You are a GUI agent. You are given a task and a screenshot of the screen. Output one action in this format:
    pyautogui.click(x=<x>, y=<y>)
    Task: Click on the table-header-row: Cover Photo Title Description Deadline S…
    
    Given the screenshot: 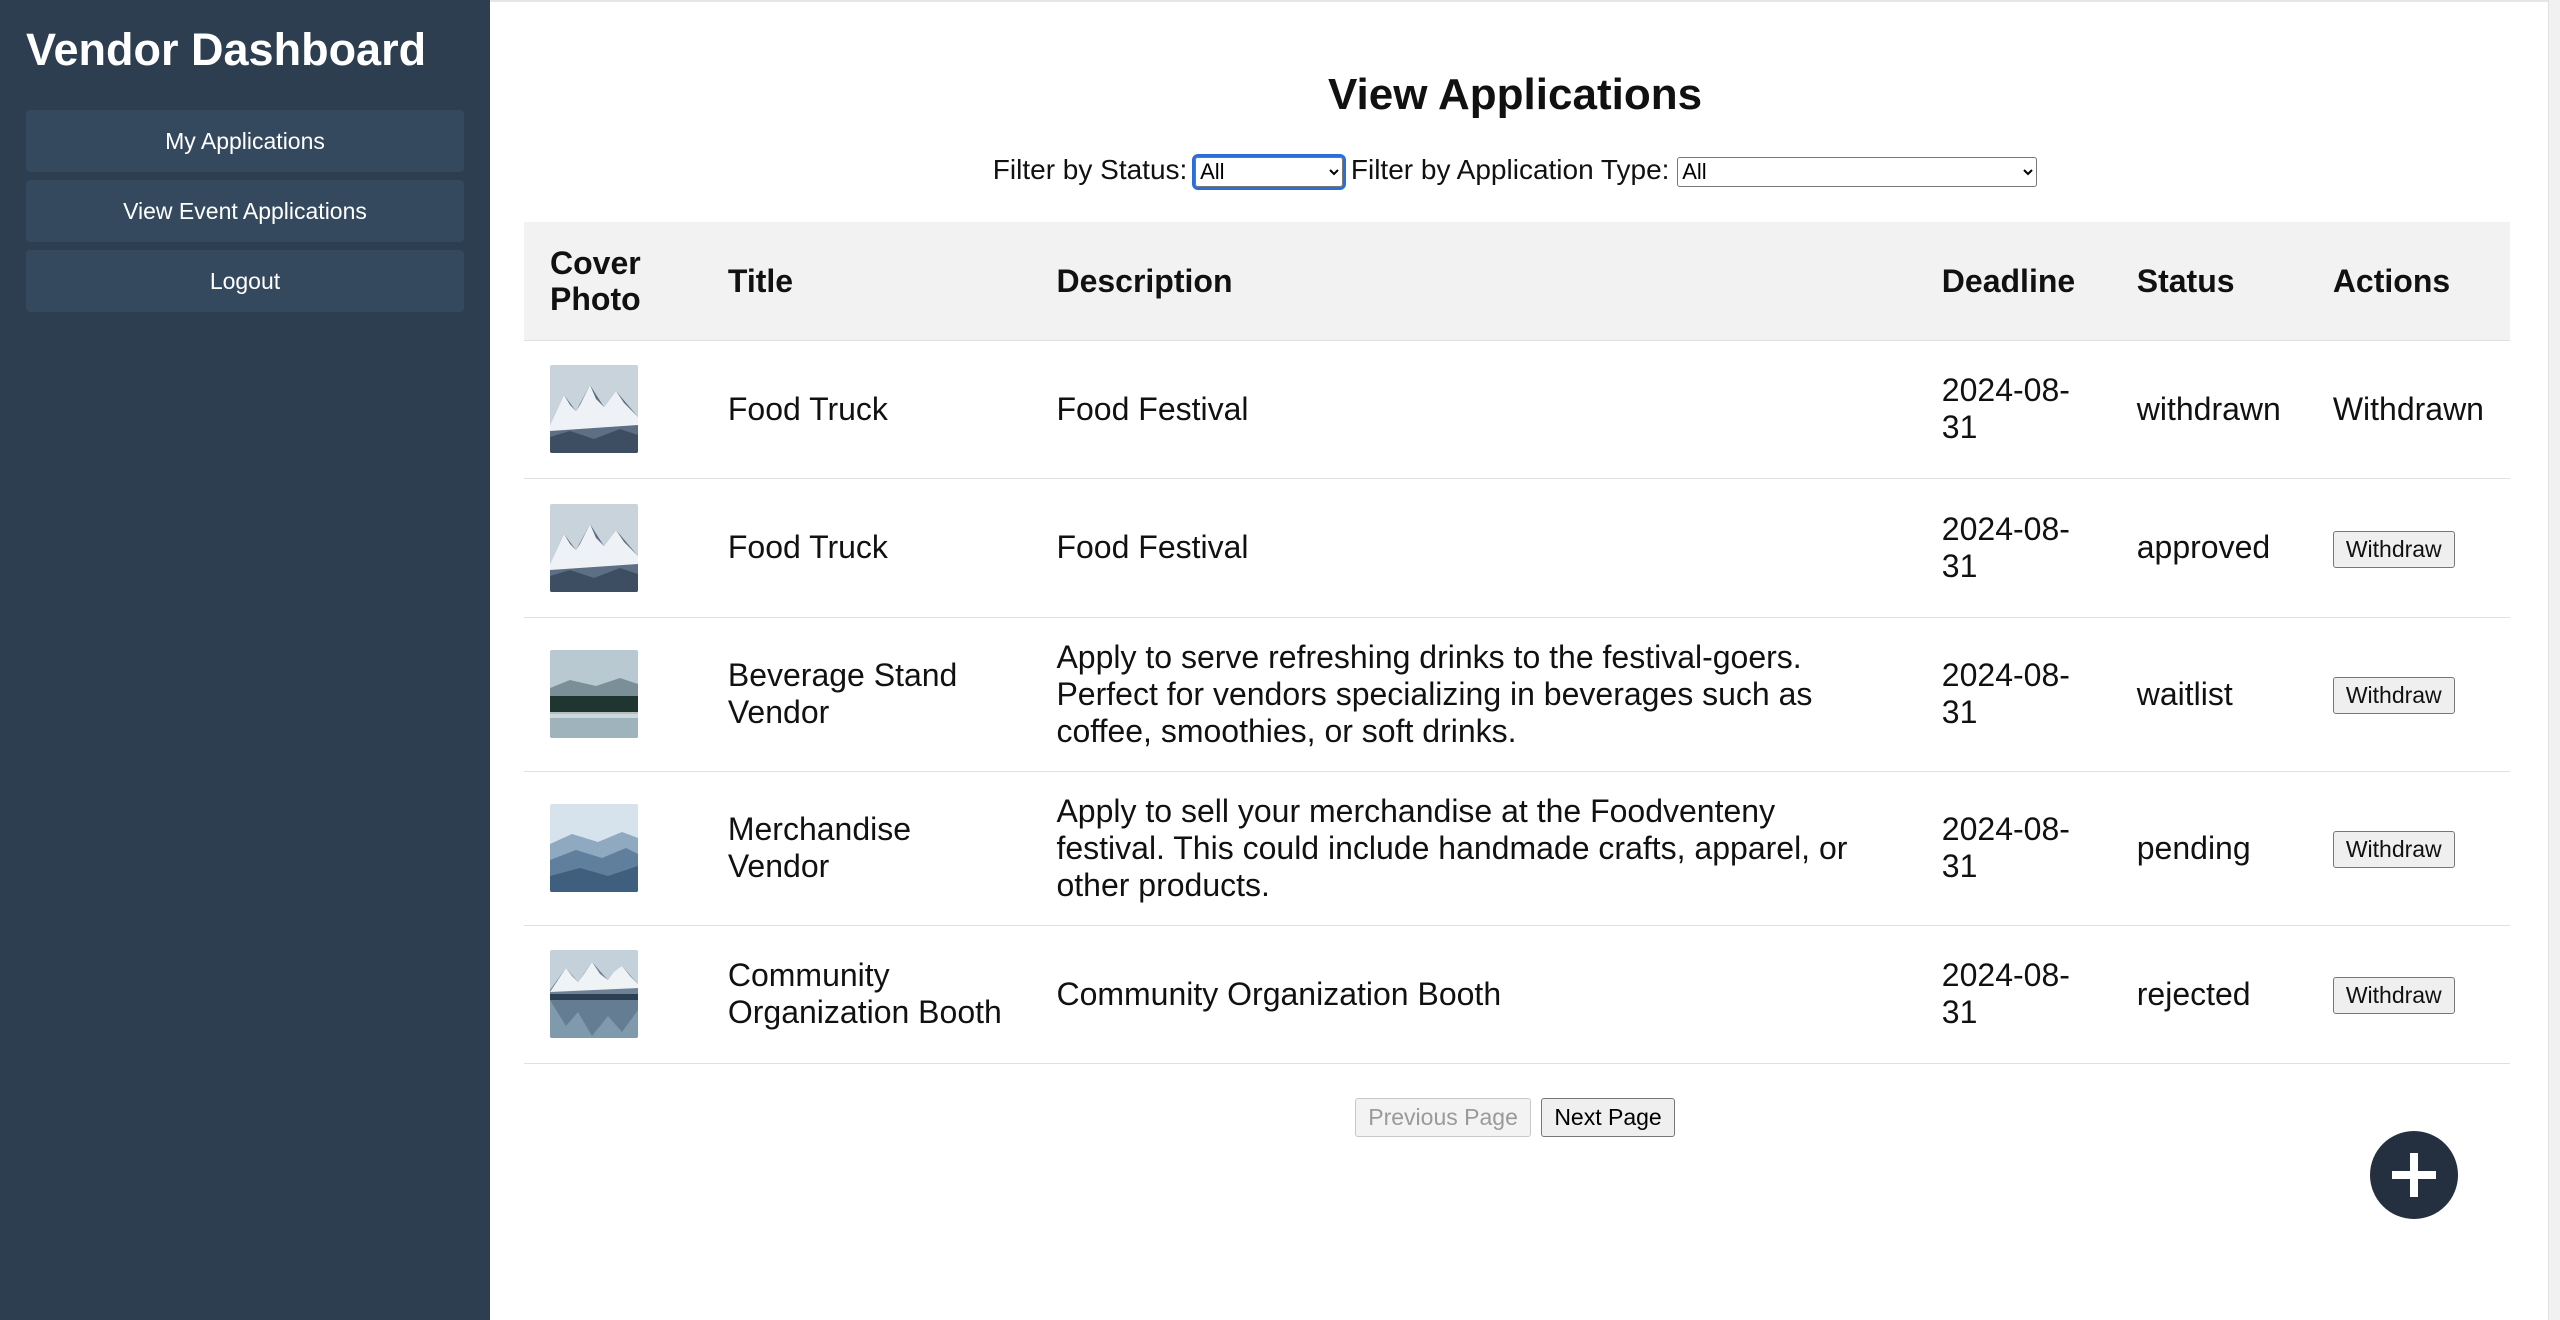 What is the action you would take?
    pyautogui.click(x=1517, y=281)
    